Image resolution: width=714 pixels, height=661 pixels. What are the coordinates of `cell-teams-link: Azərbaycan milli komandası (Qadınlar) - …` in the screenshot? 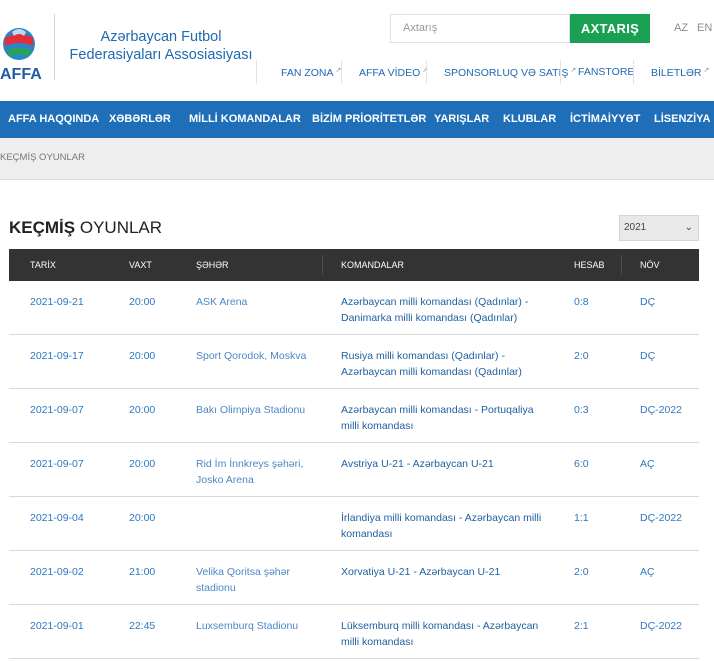 It's located at (443, 310).